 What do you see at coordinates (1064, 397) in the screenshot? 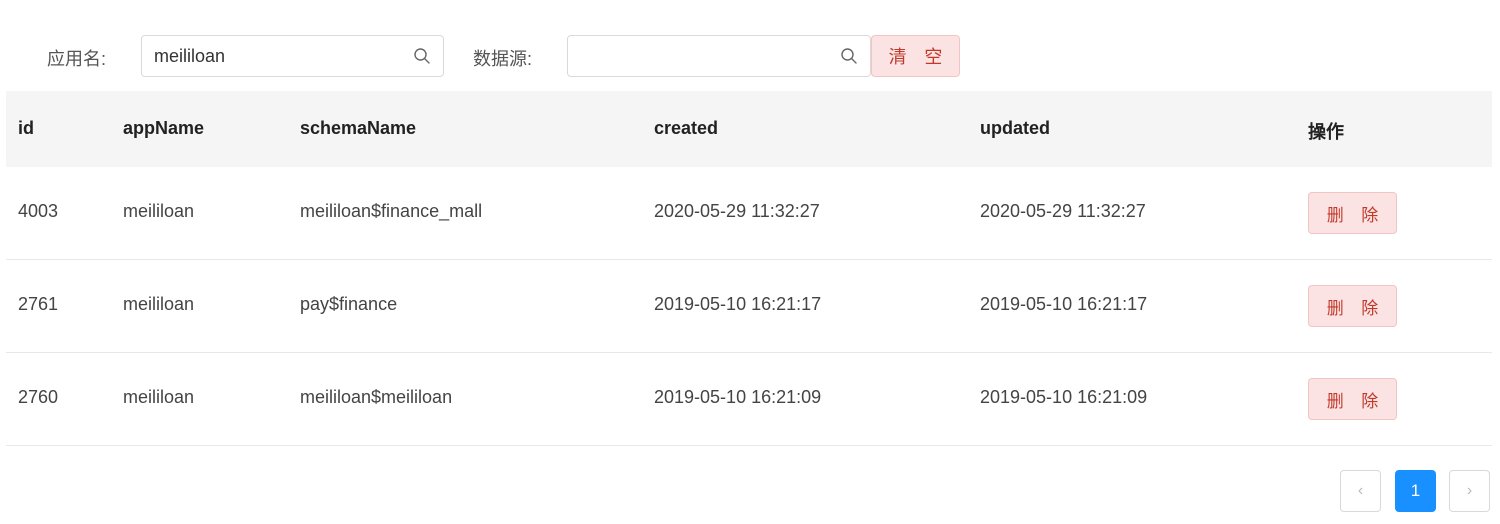
I see `cell-updated: 2019-05-10 16:21:09` at bounding box center [1064, 397].